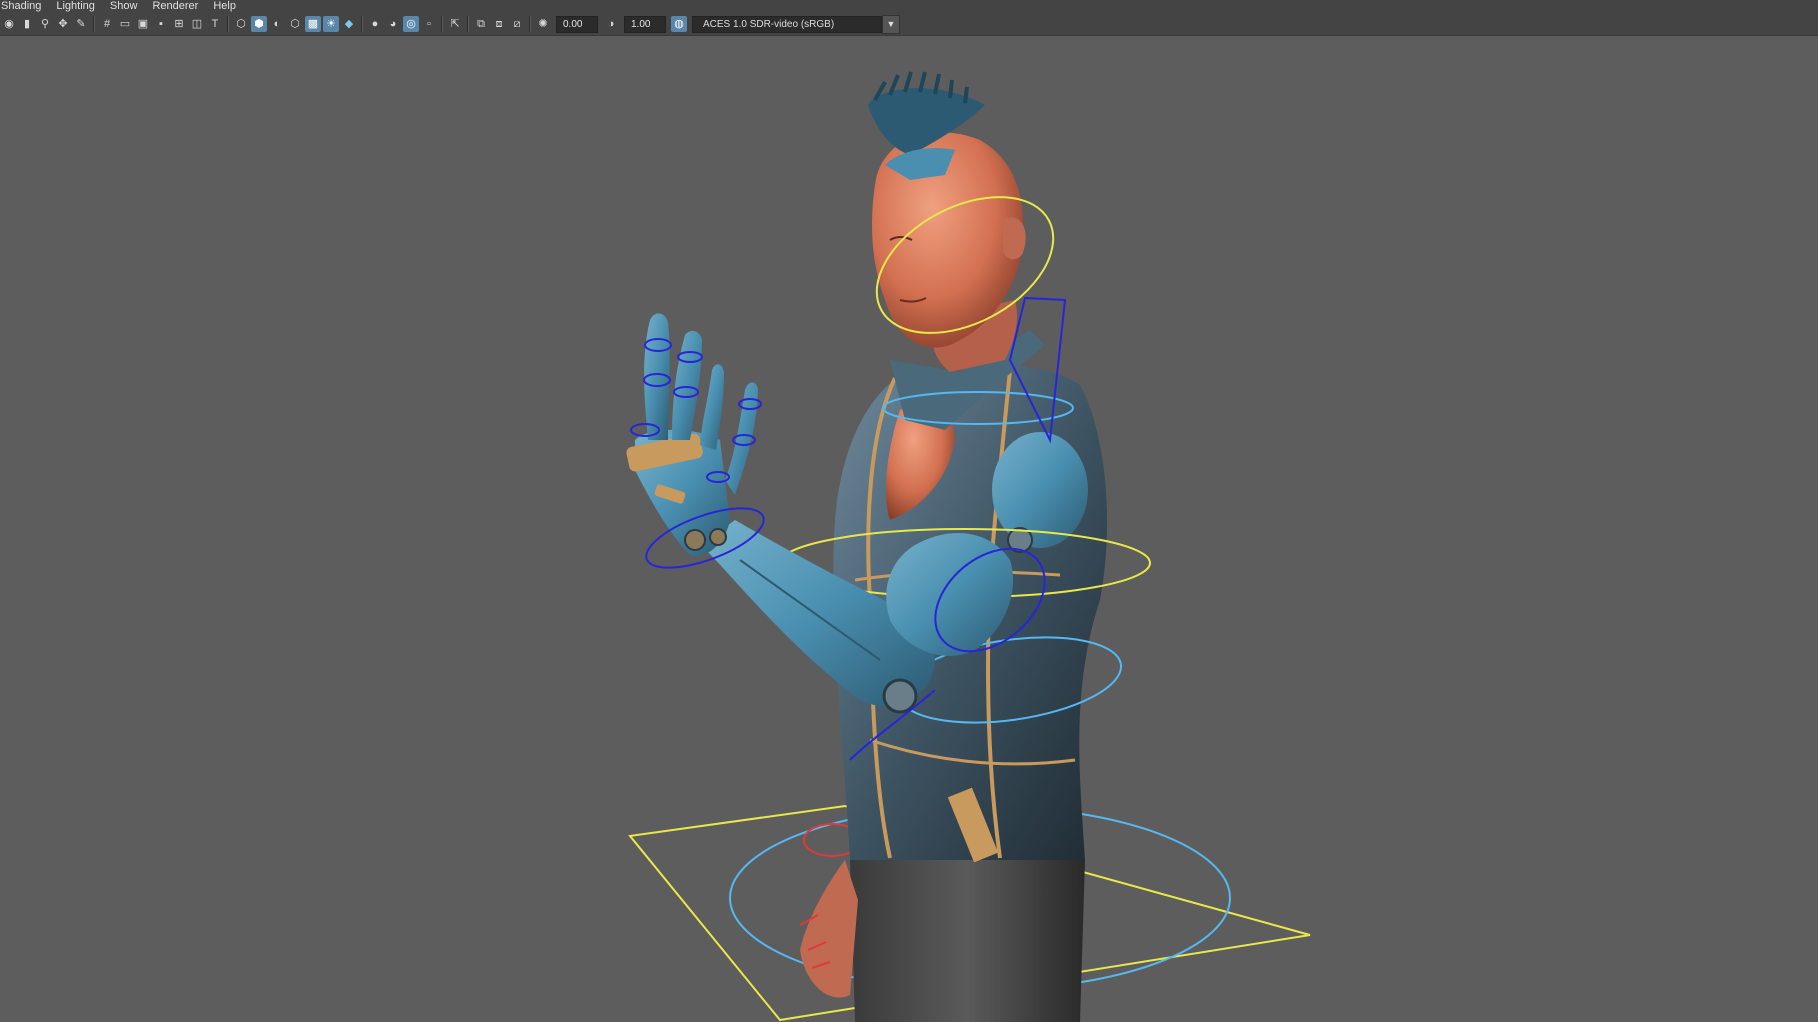 This screenshot has width=1818, height=1022. I want to click on camera-attributes-icon: ⚲, so click(45, 24).